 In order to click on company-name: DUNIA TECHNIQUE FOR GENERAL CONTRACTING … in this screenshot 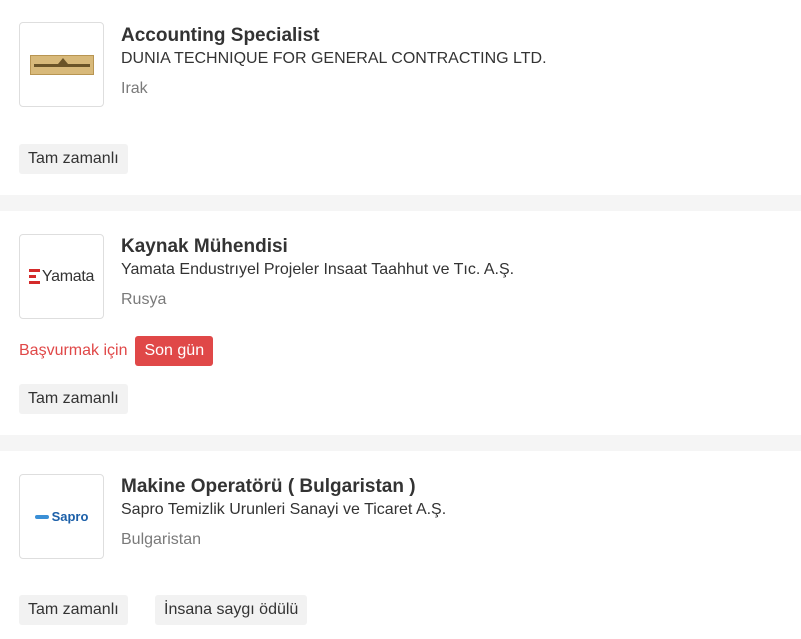, I will do `click(334, 59)`.